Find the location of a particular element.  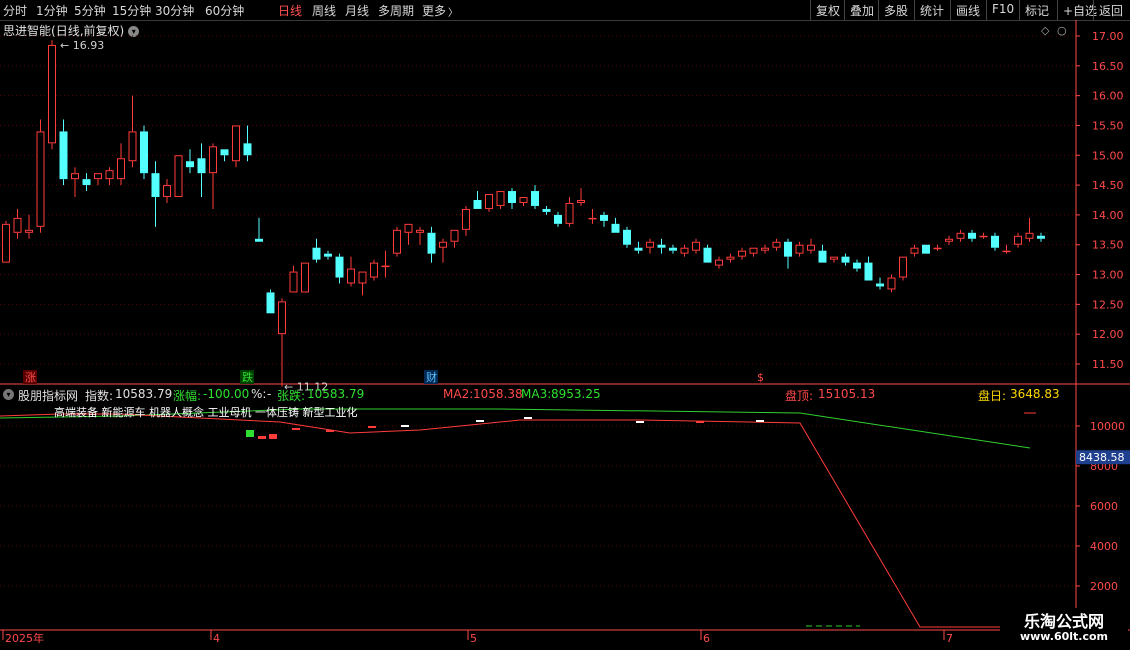

period-tab-0: 分时 is located at coordinates (15, 10).